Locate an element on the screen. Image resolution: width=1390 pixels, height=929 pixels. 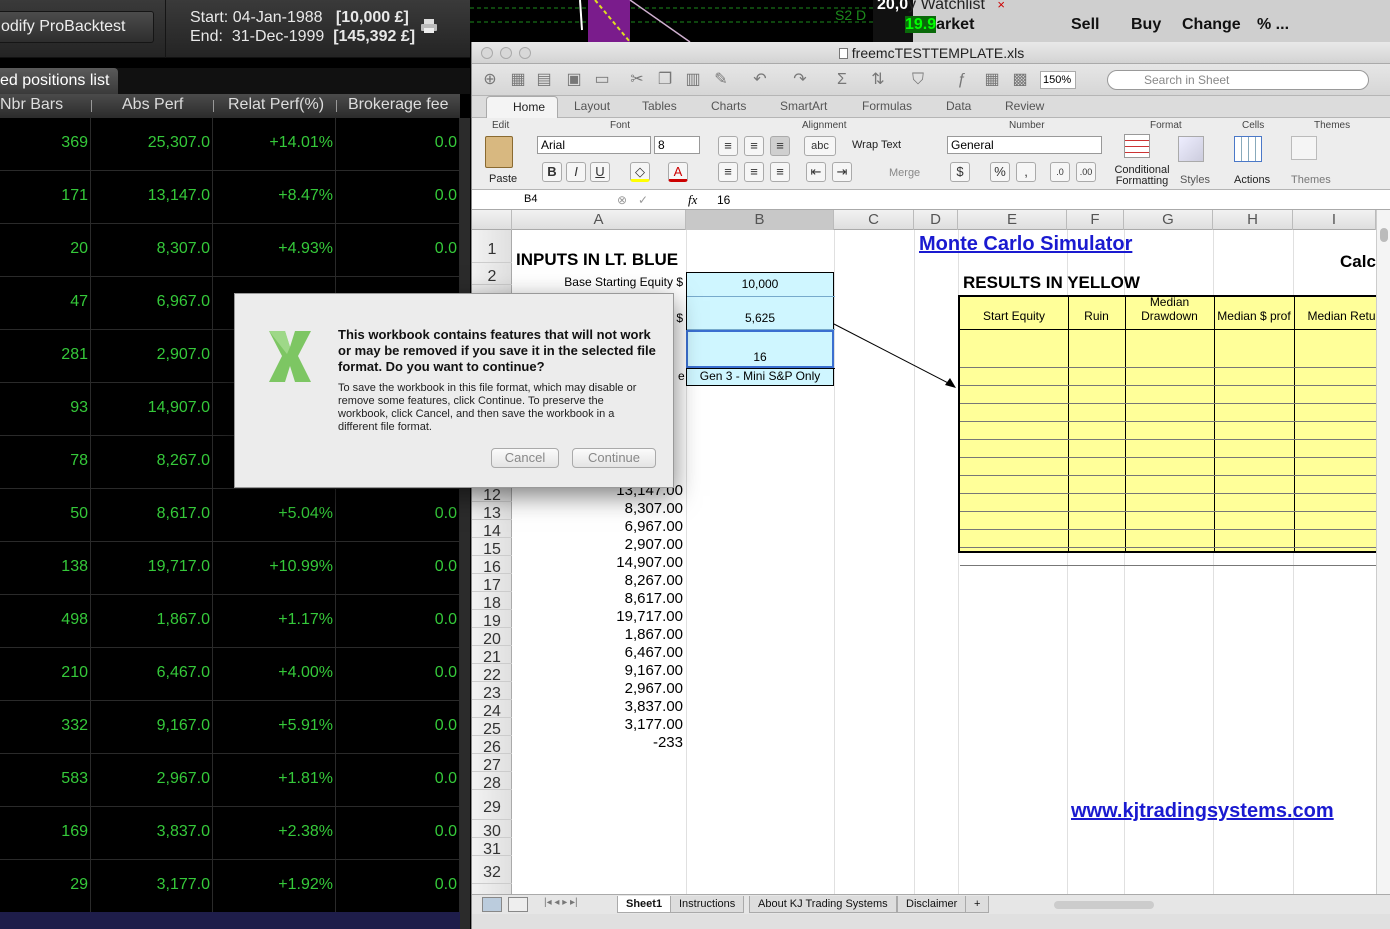
sheet-nav-arrows: |◂ ◂ ▸ ▸| is located at coordinates (561, 902).